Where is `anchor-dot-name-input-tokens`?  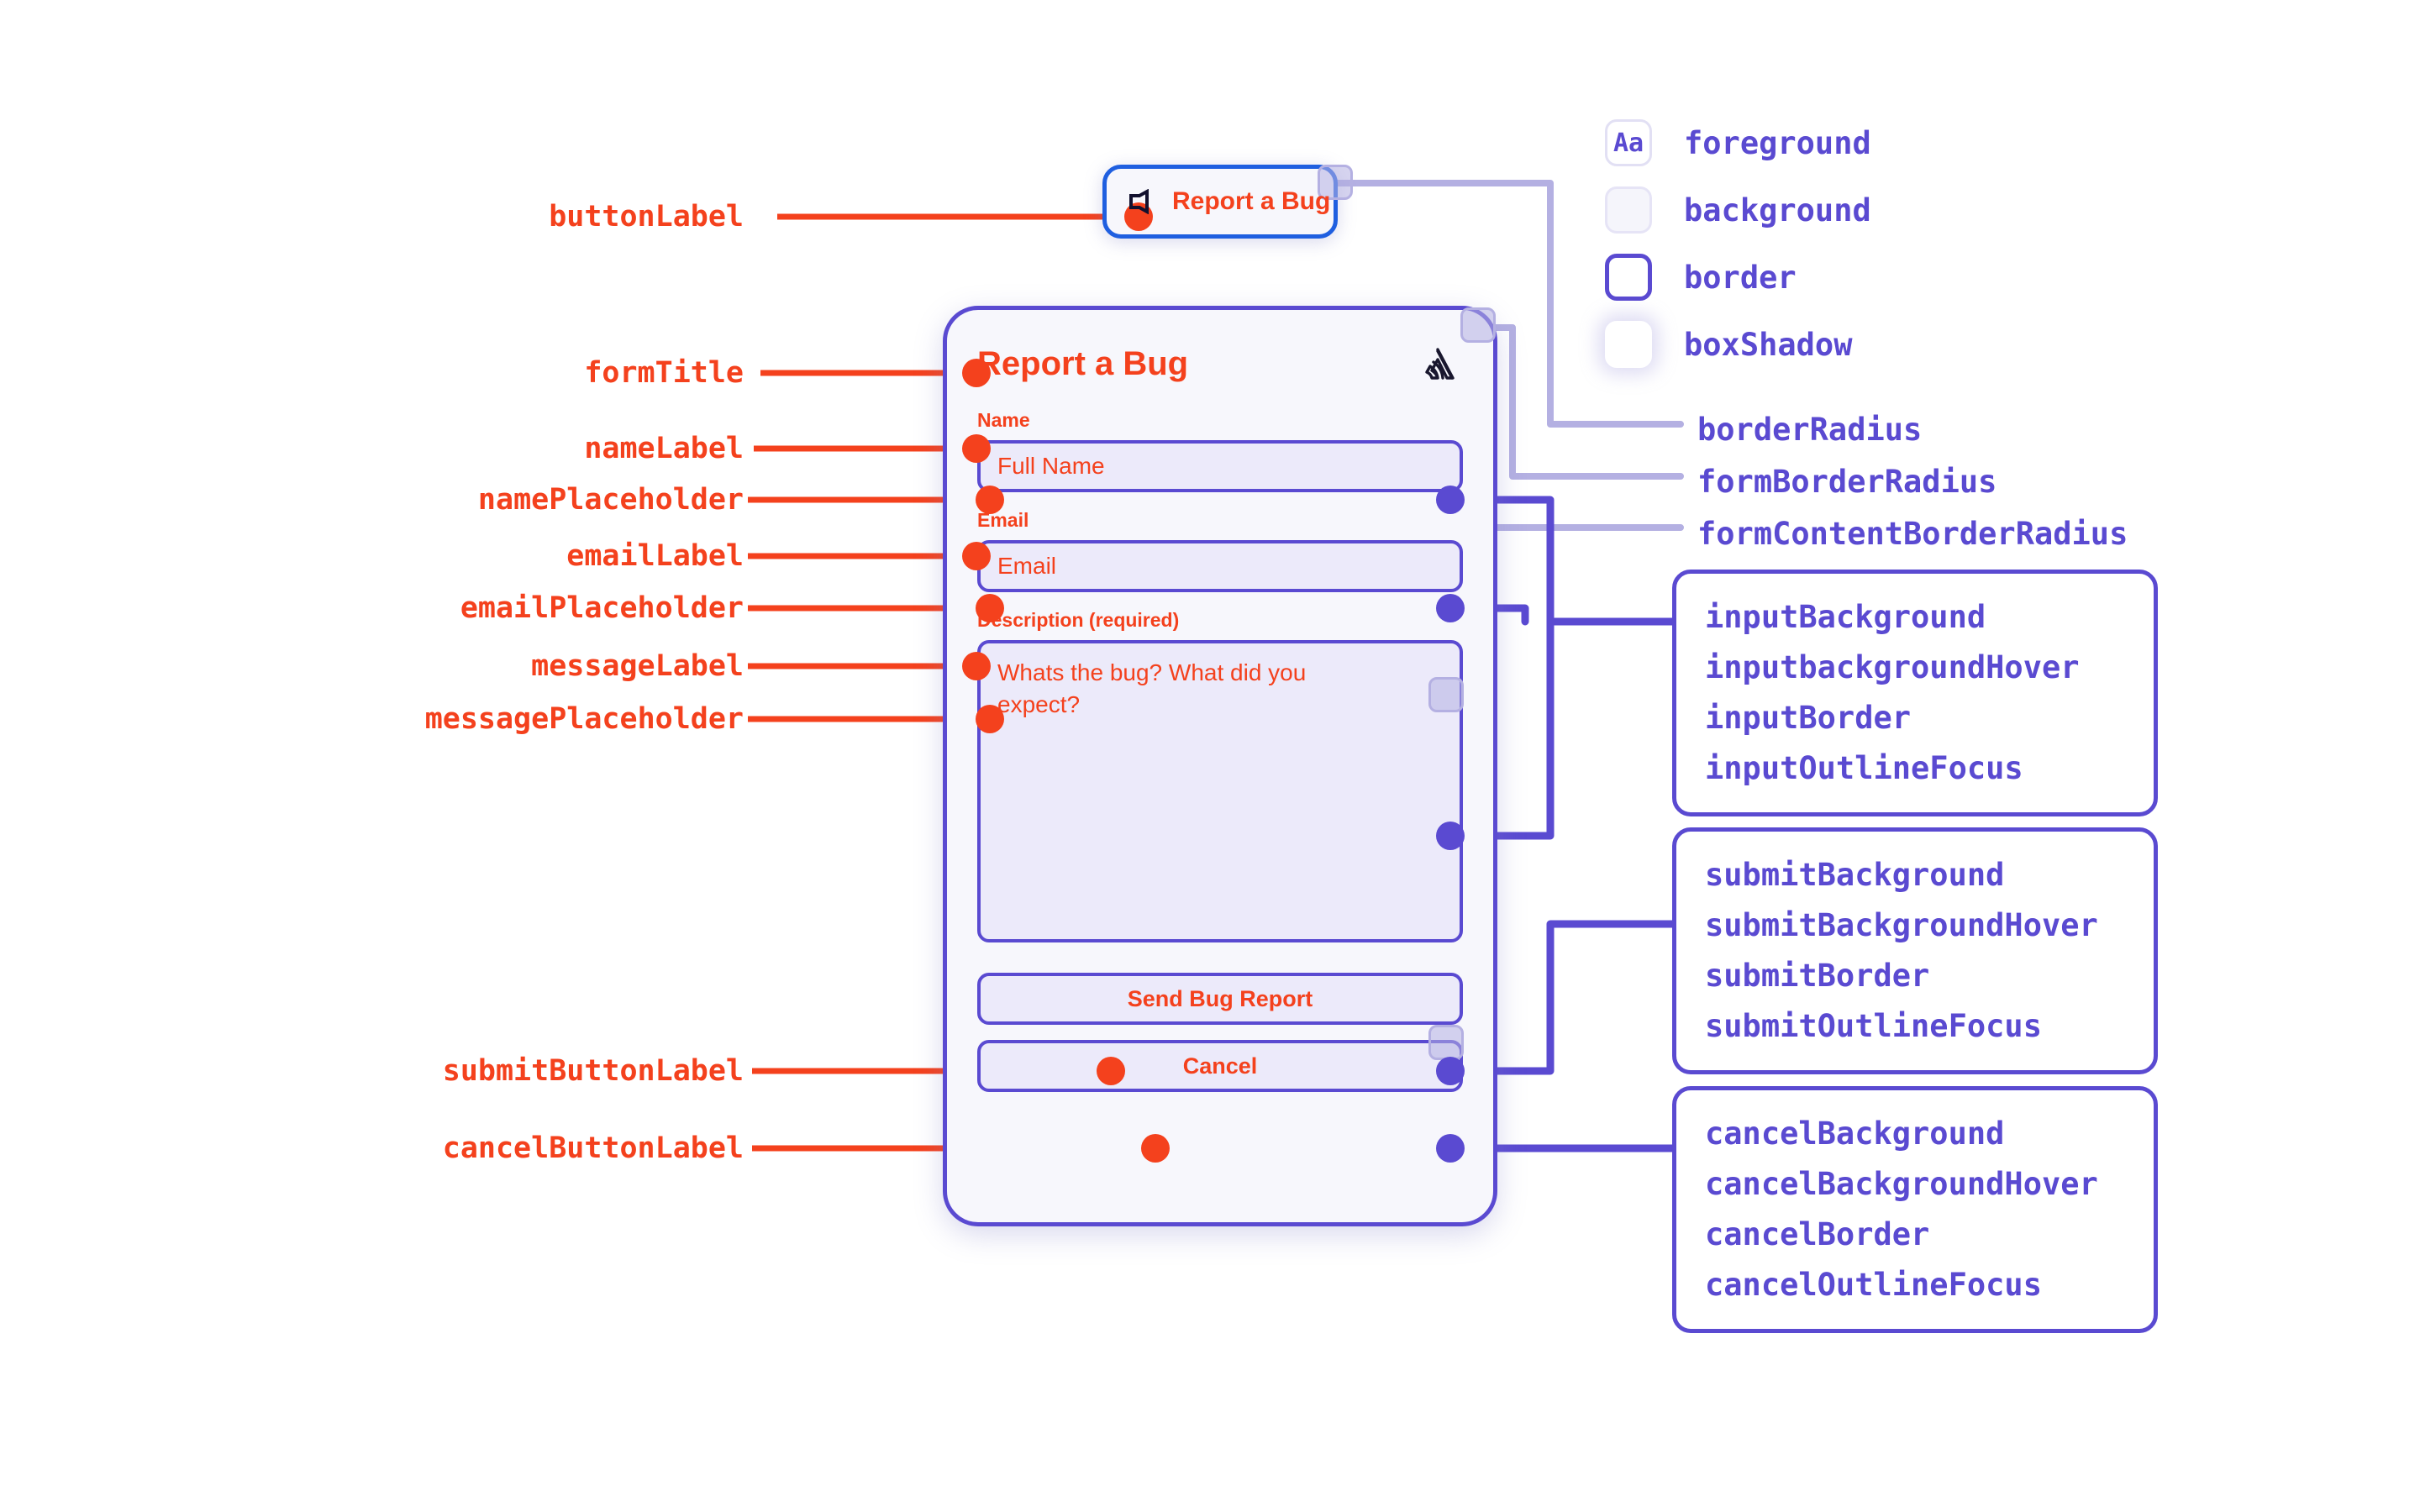 anchor-dot-name-input-tokens is located at coordinates (1450, 500).